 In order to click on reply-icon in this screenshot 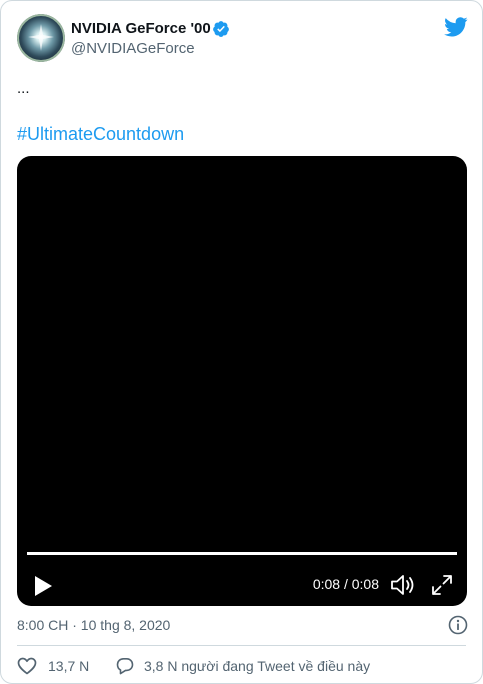, I will do `click(125, 666)`.